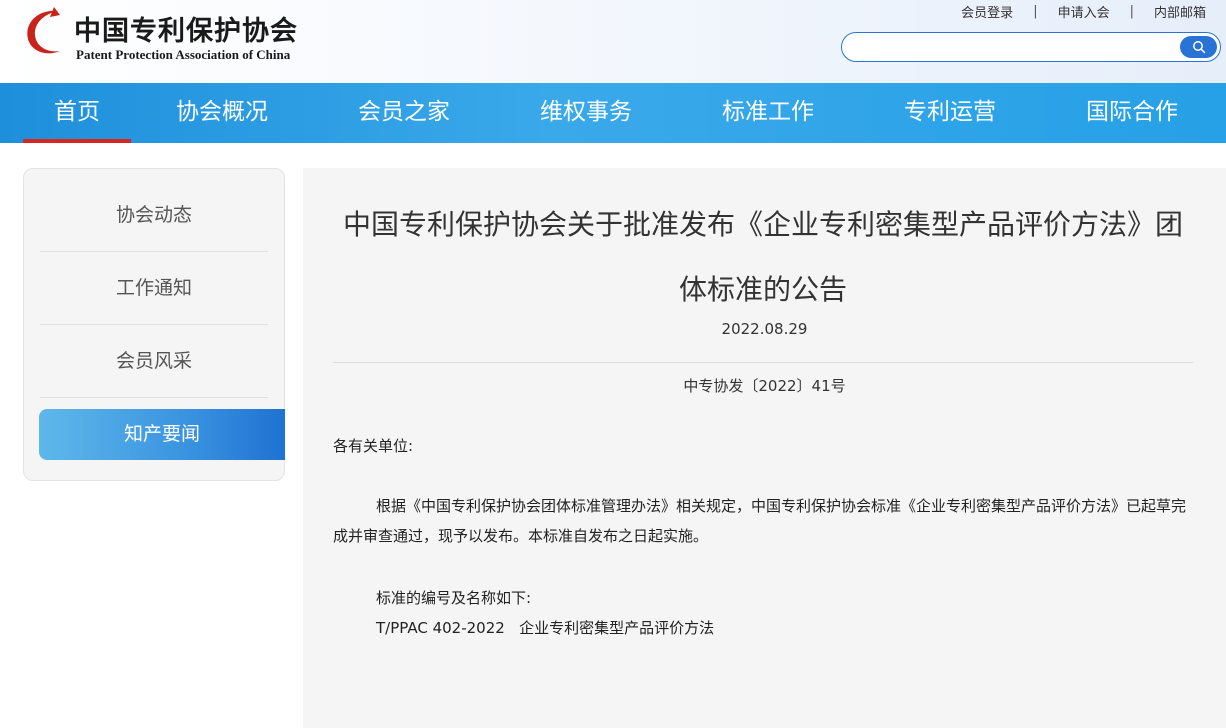 The image size is (1226, 728). Describe the element at coordinates (764, 386) in the screenshot. I see `document-number: 中专协发〔2022〕41号` at that location.